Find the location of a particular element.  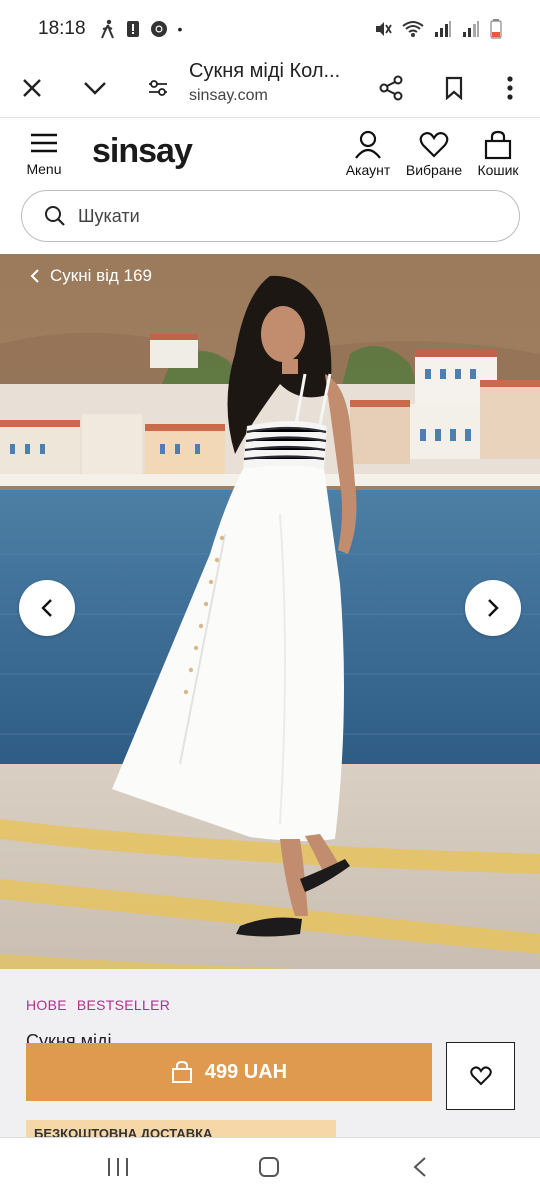

cart-label: Кошик is located at coordinates (498, 170).